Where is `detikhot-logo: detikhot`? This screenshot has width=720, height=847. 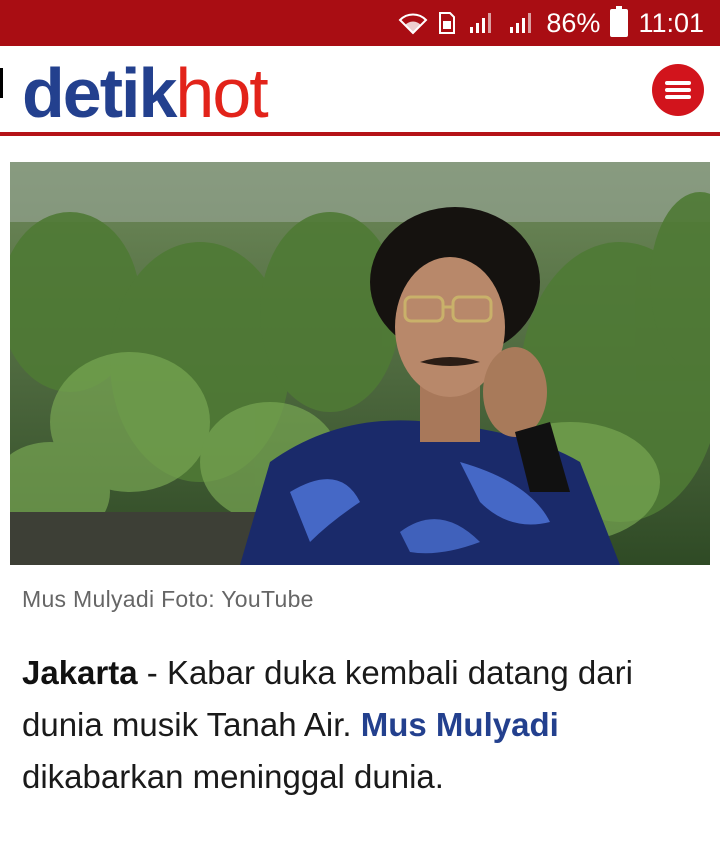
detikhot-logo: detikhot is located at coordinates (145, 93).